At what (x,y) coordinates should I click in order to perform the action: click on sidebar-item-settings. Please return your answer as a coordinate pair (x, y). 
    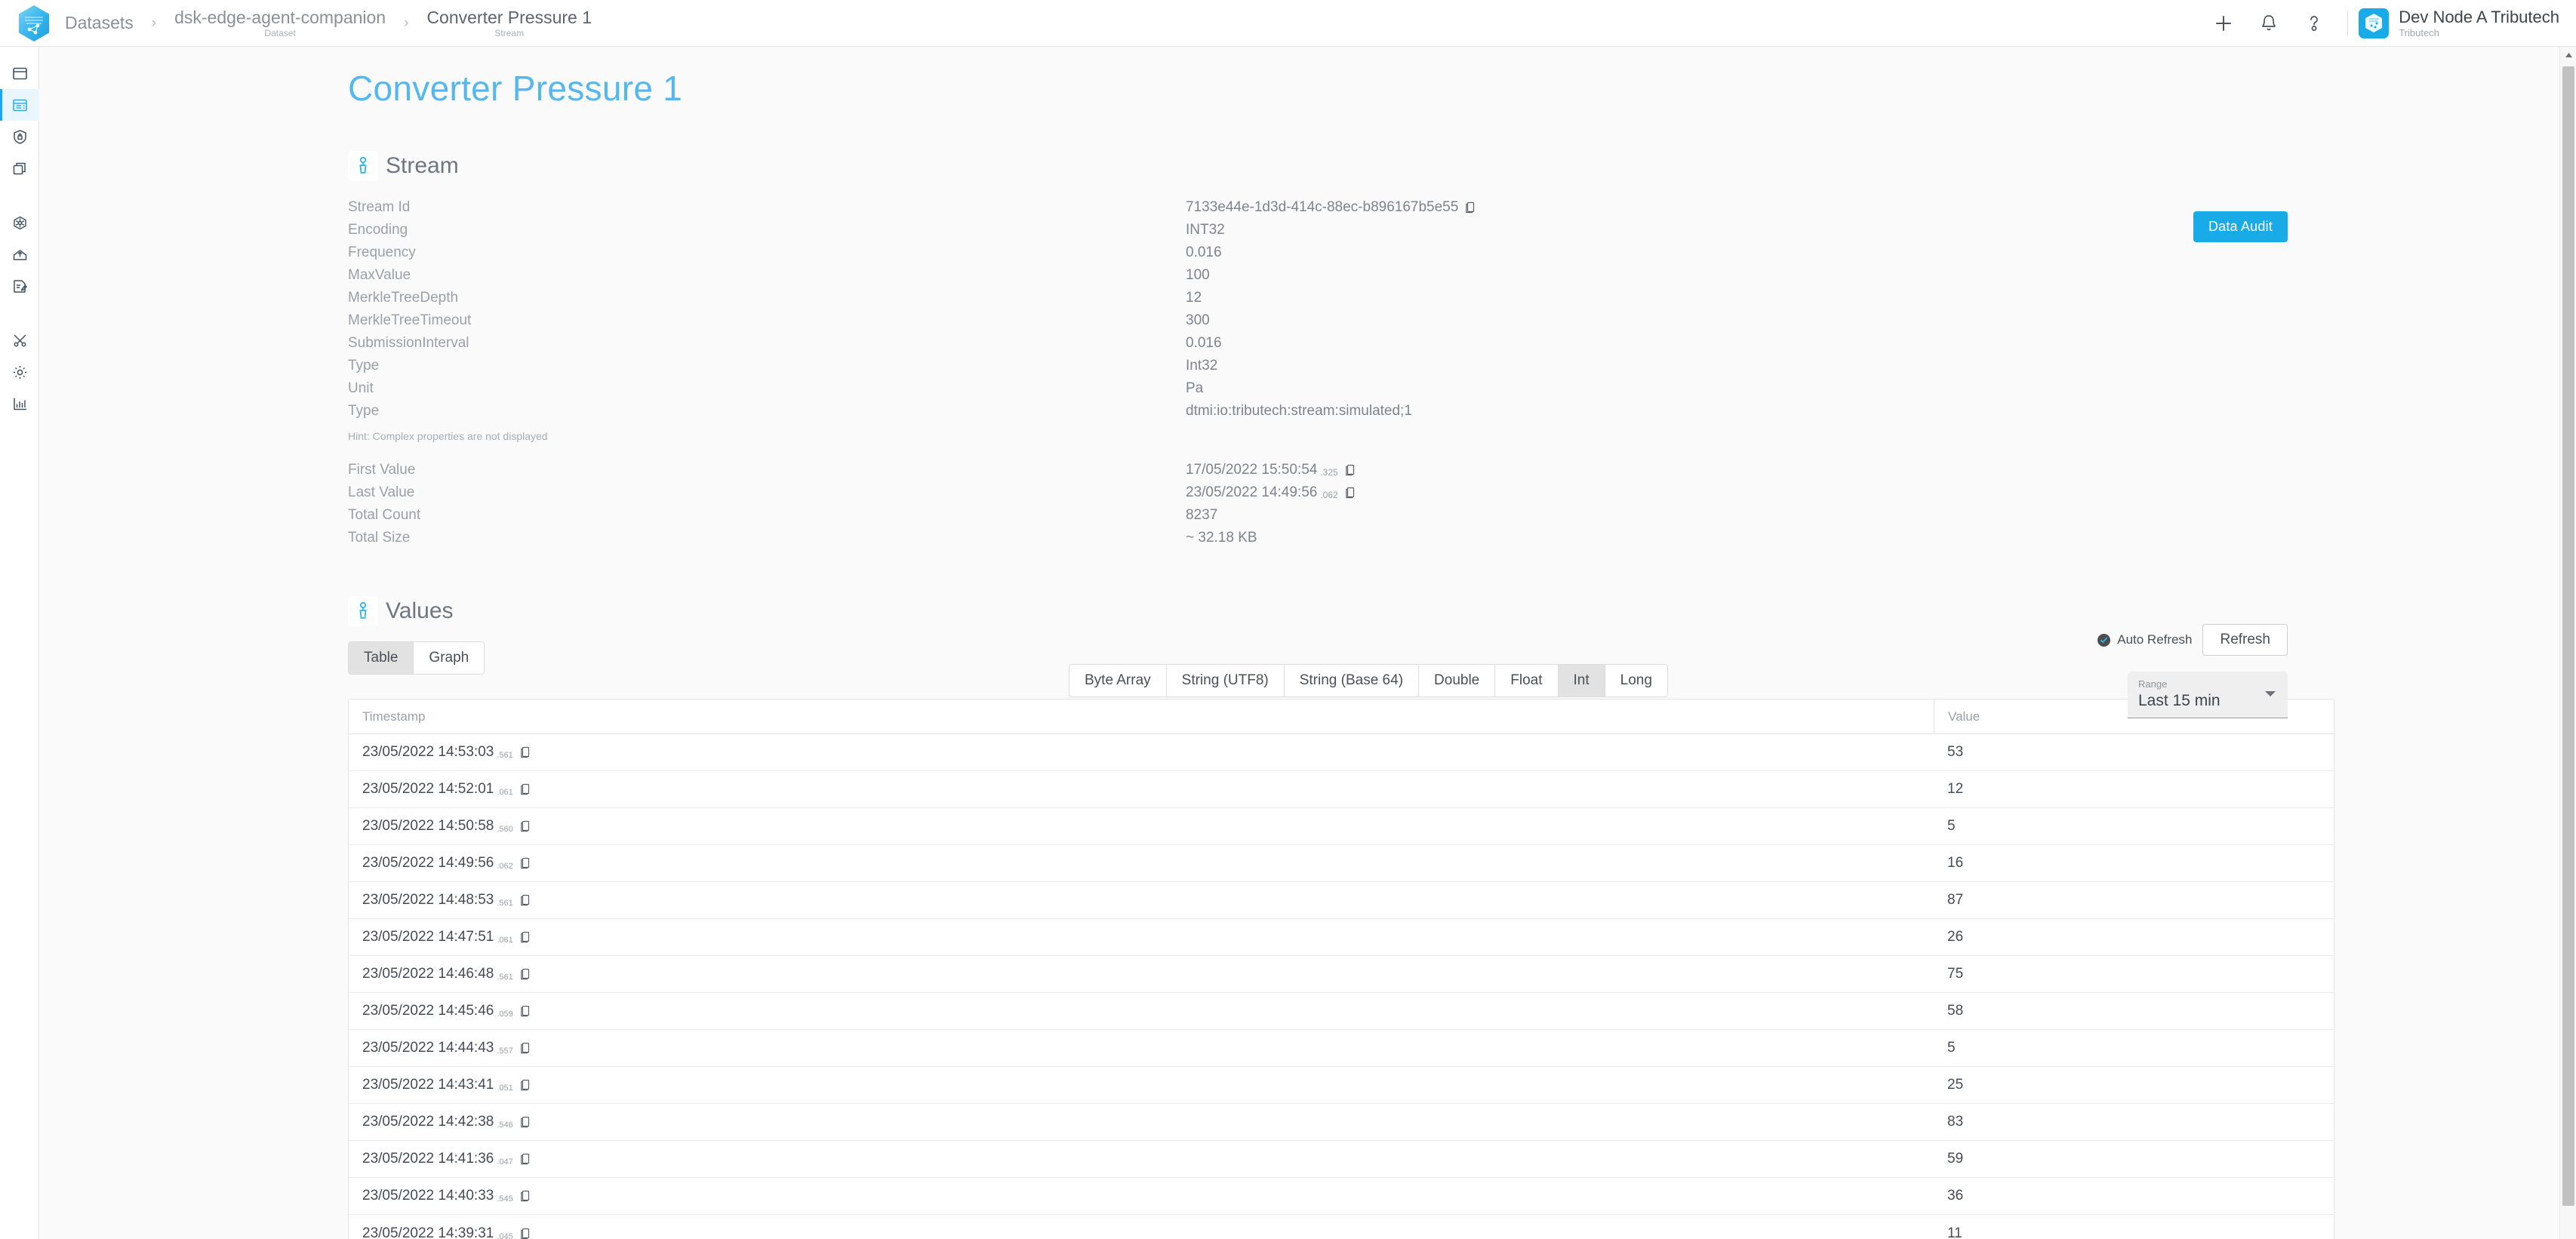
    Looking at the image, I should click on (19, 372).